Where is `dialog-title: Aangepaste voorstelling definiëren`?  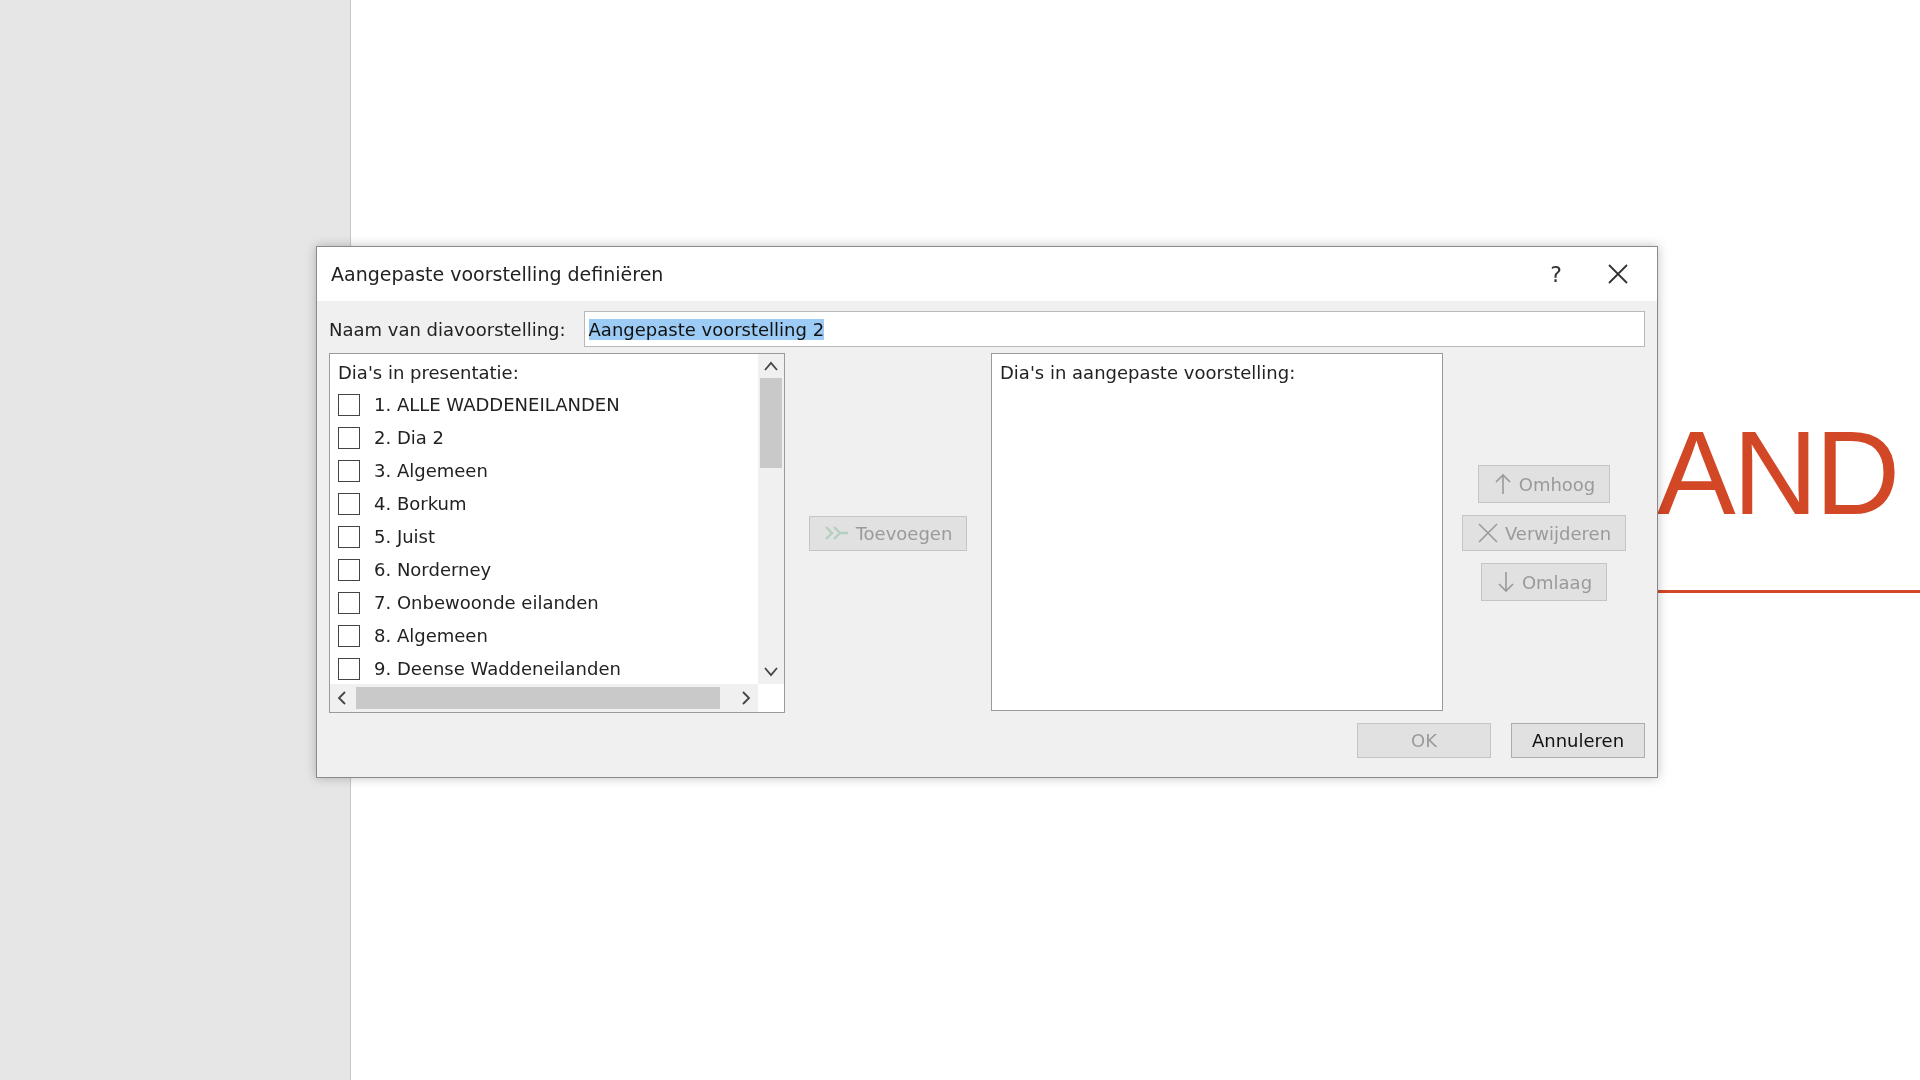
dialog-title: Aangepaste voorstelling definiëren is located at coordinates (498, 274).